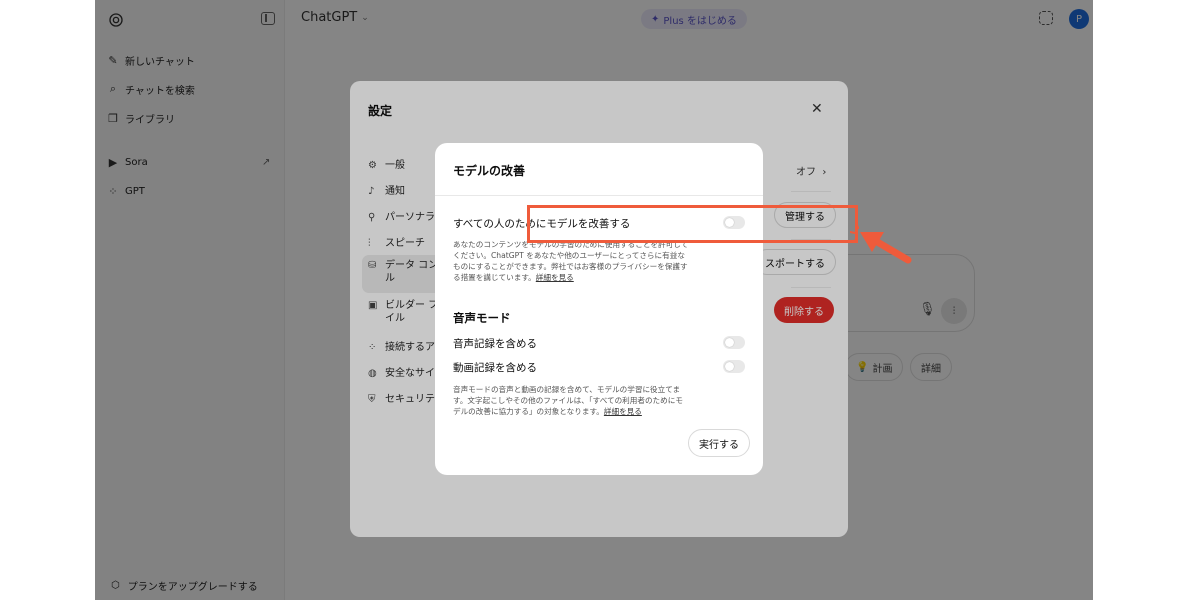  Describe the element at coordinates (599, 195) in the screenshot. I see `divider` at that location.